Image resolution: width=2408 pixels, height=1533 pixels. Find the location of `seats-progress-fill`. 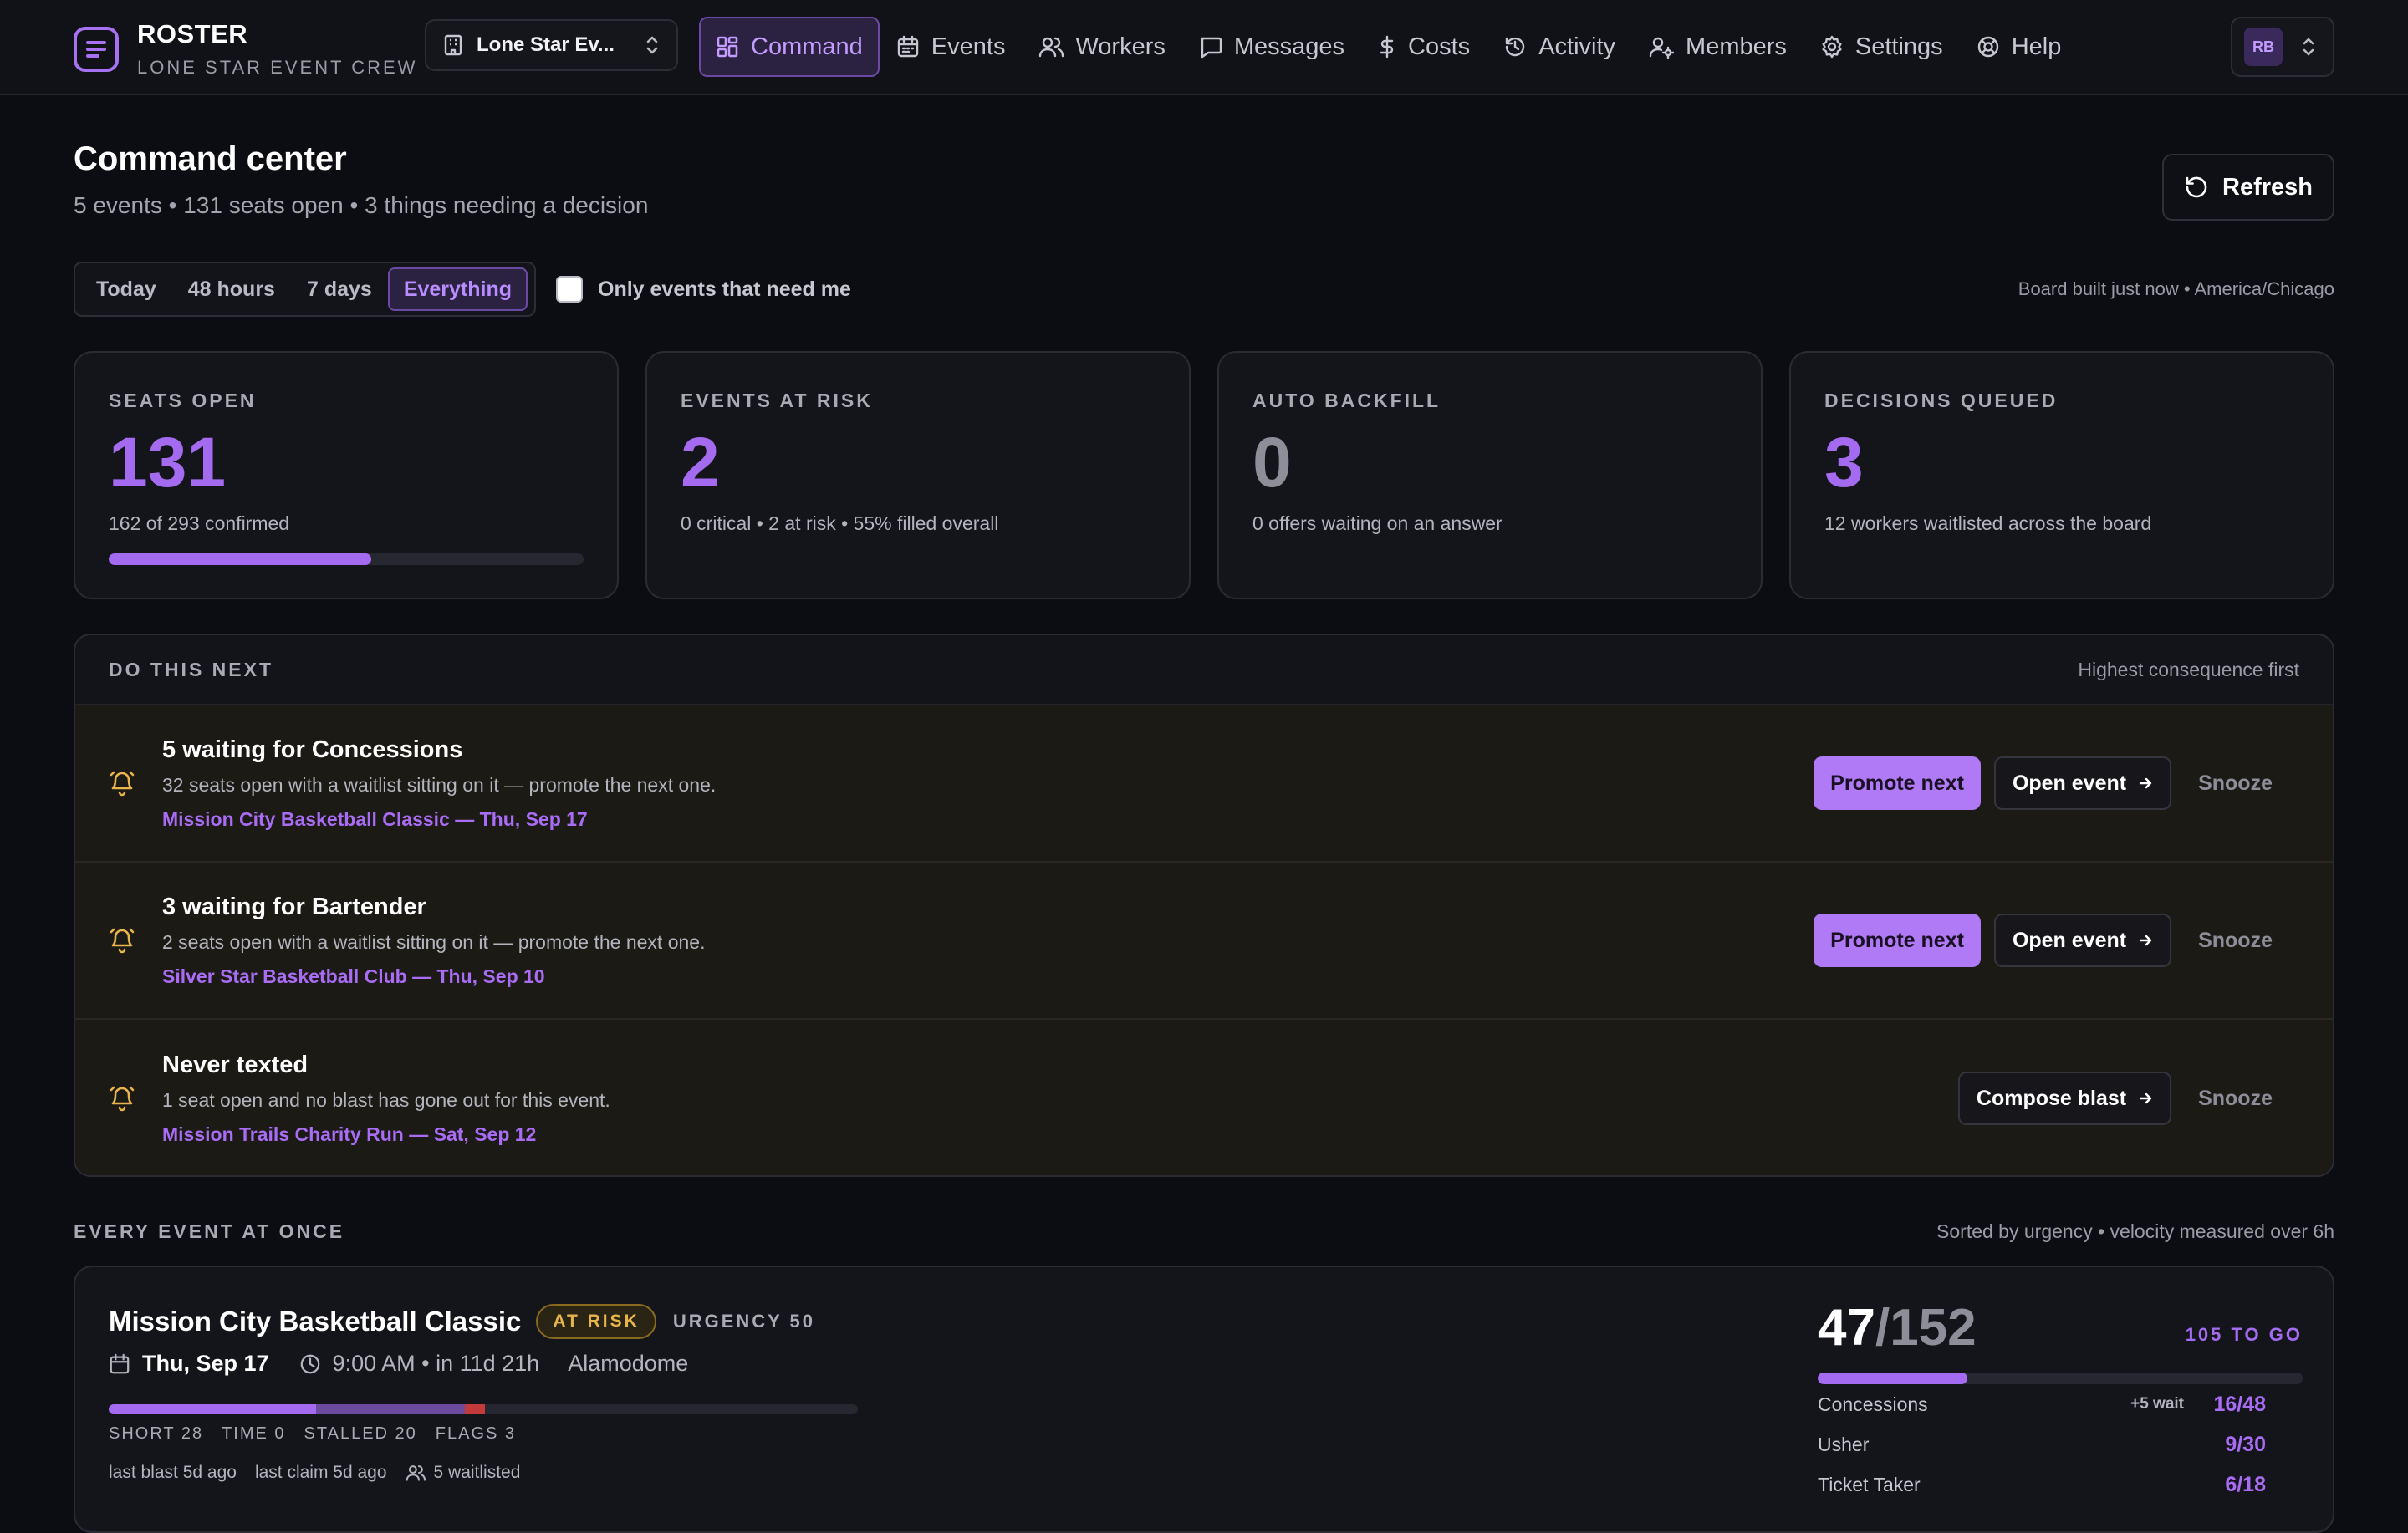

seats-progress-fill is located at coordinates (241, 559).